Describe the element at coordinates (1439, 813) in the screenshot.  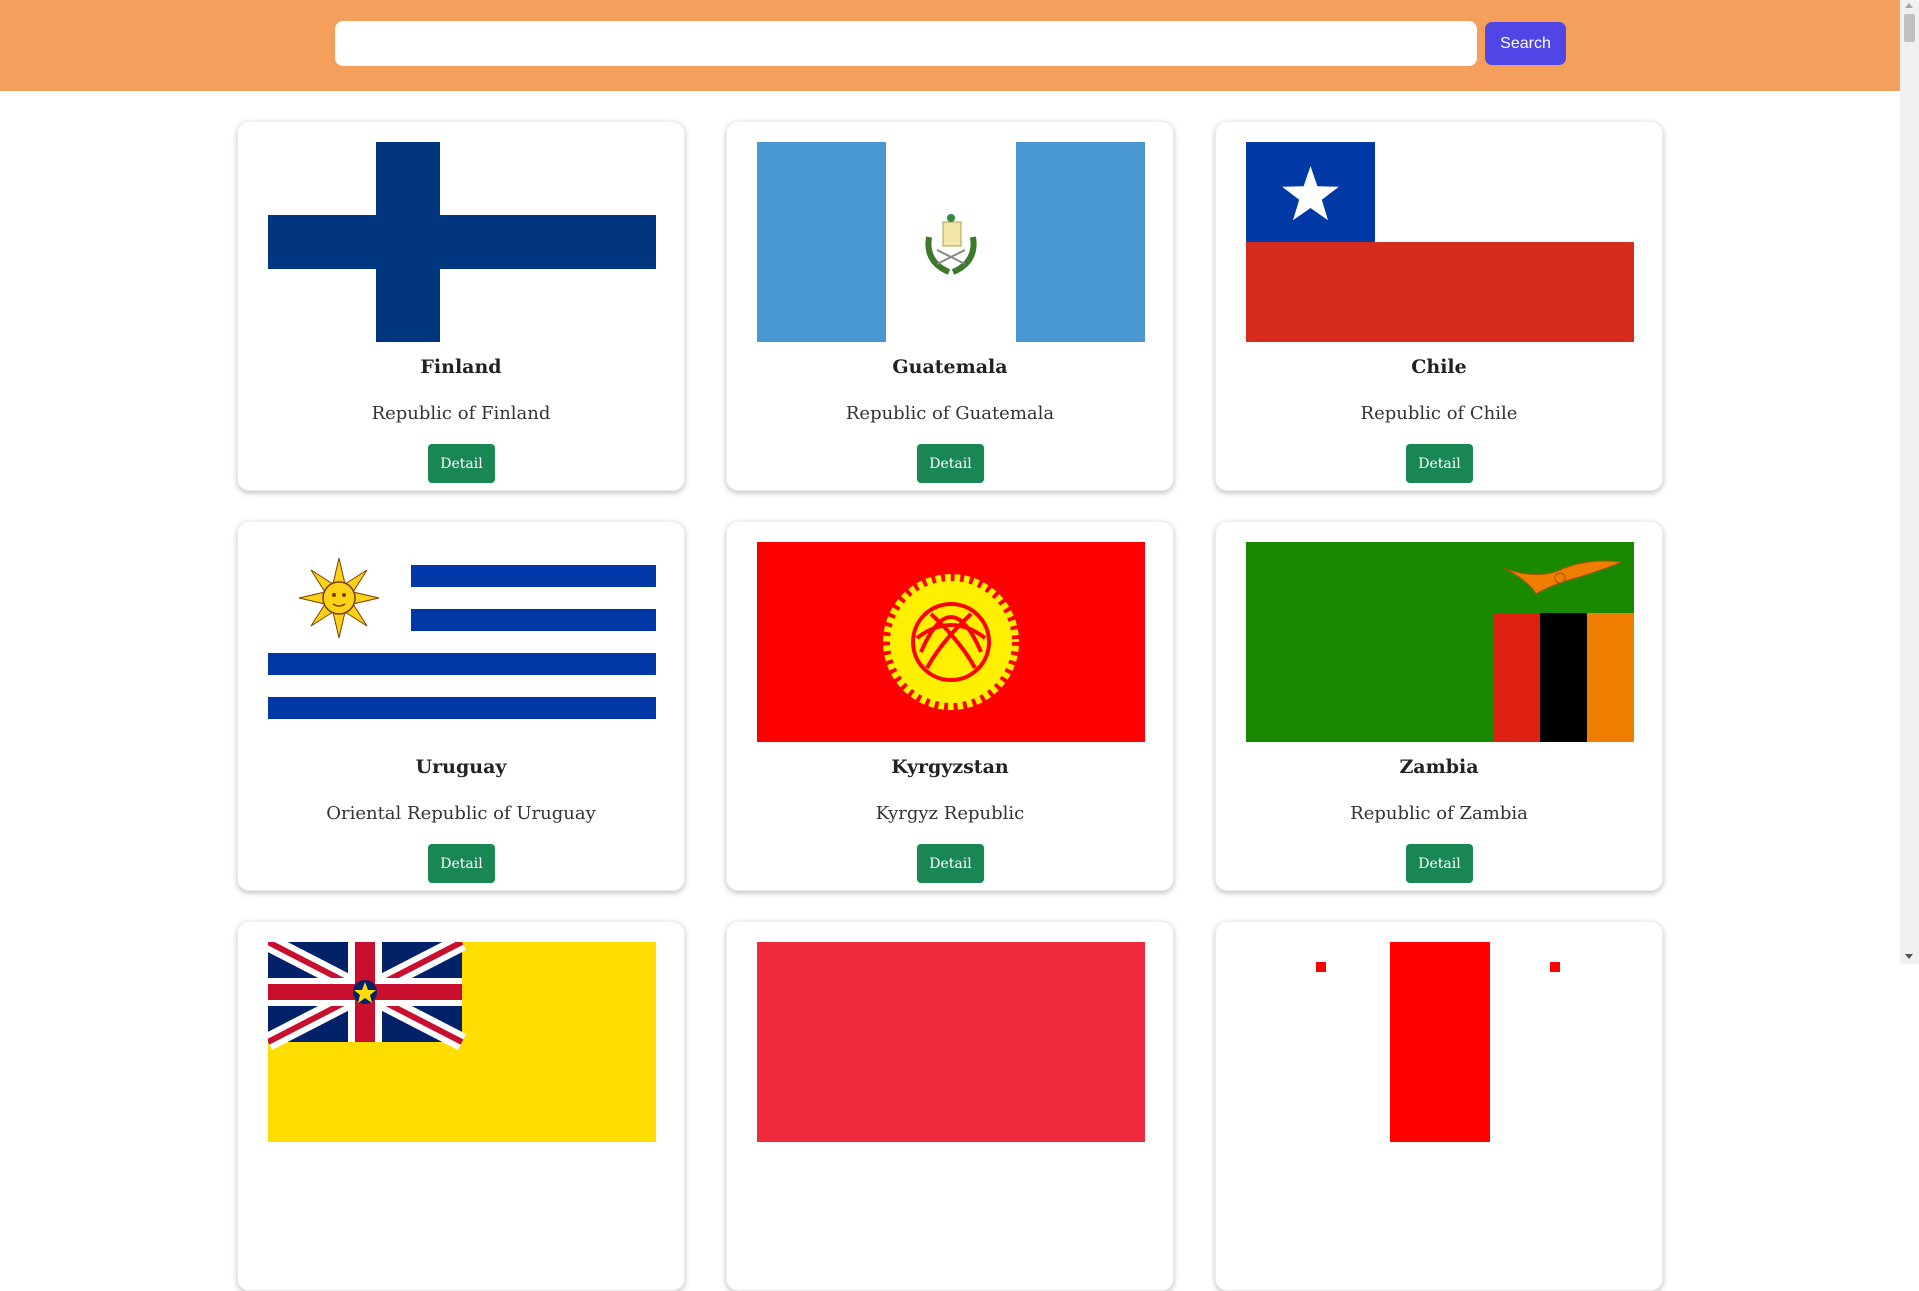
I see `official-name: Republic of Zambia` at that location.